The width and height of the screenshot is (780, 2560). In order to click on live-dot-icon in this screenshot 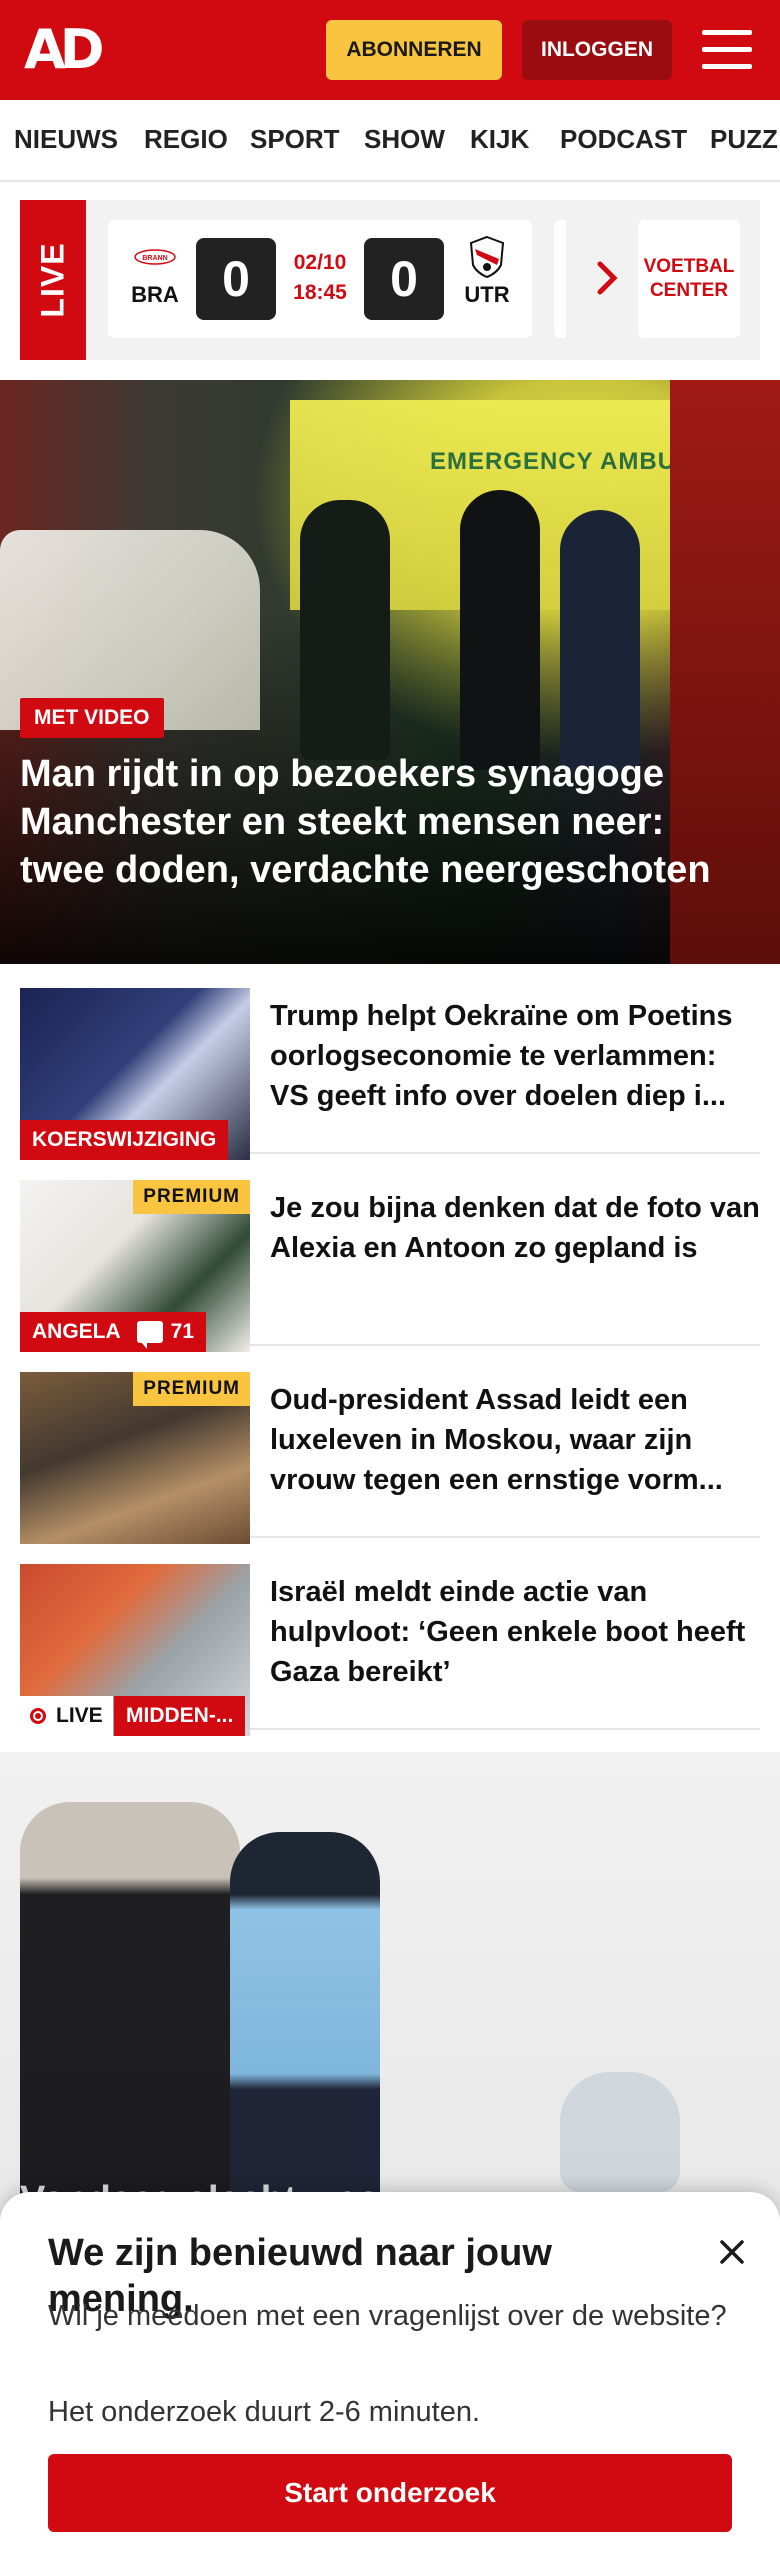, I will do `click(38, 1716)`.